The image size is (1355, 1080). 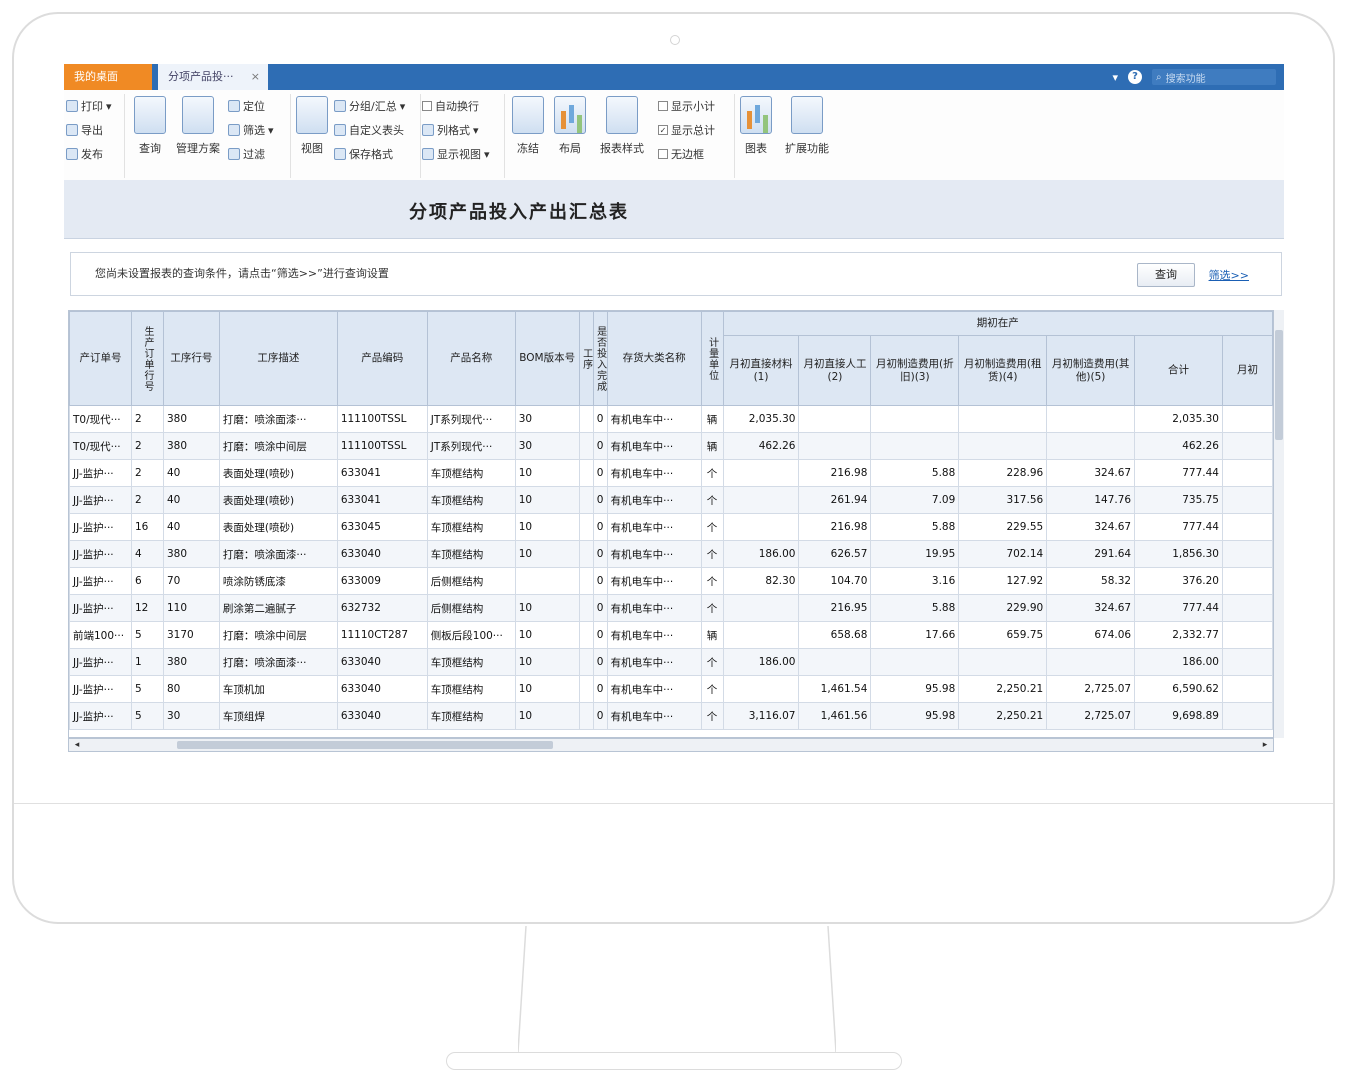 What do you see at coordinates (463, 130) in the screenshot?
I see `column-format-button: 列格式 ▾` at bounding box center [463, 130].